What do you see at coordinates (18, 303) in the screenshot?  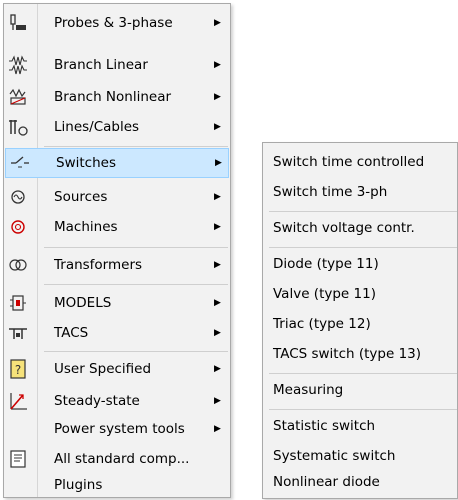 I see `models-icon` at bounding box center [18, 303].